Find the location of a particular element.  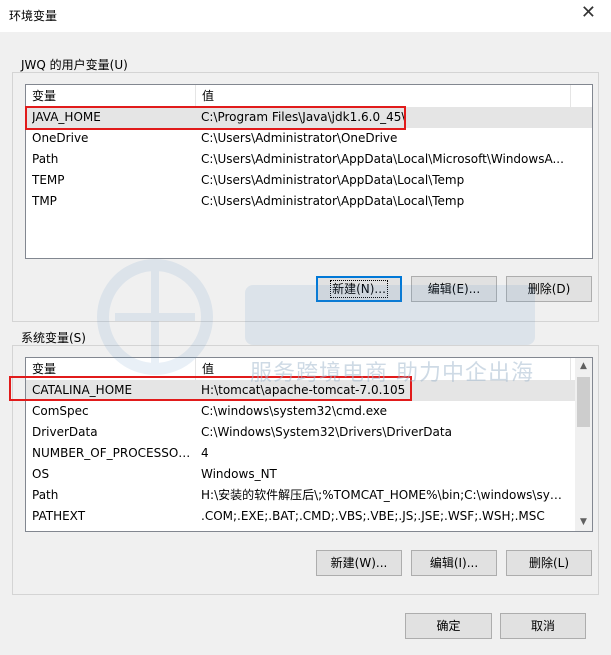

scroll-thumb is located at coordinates (583, 402).